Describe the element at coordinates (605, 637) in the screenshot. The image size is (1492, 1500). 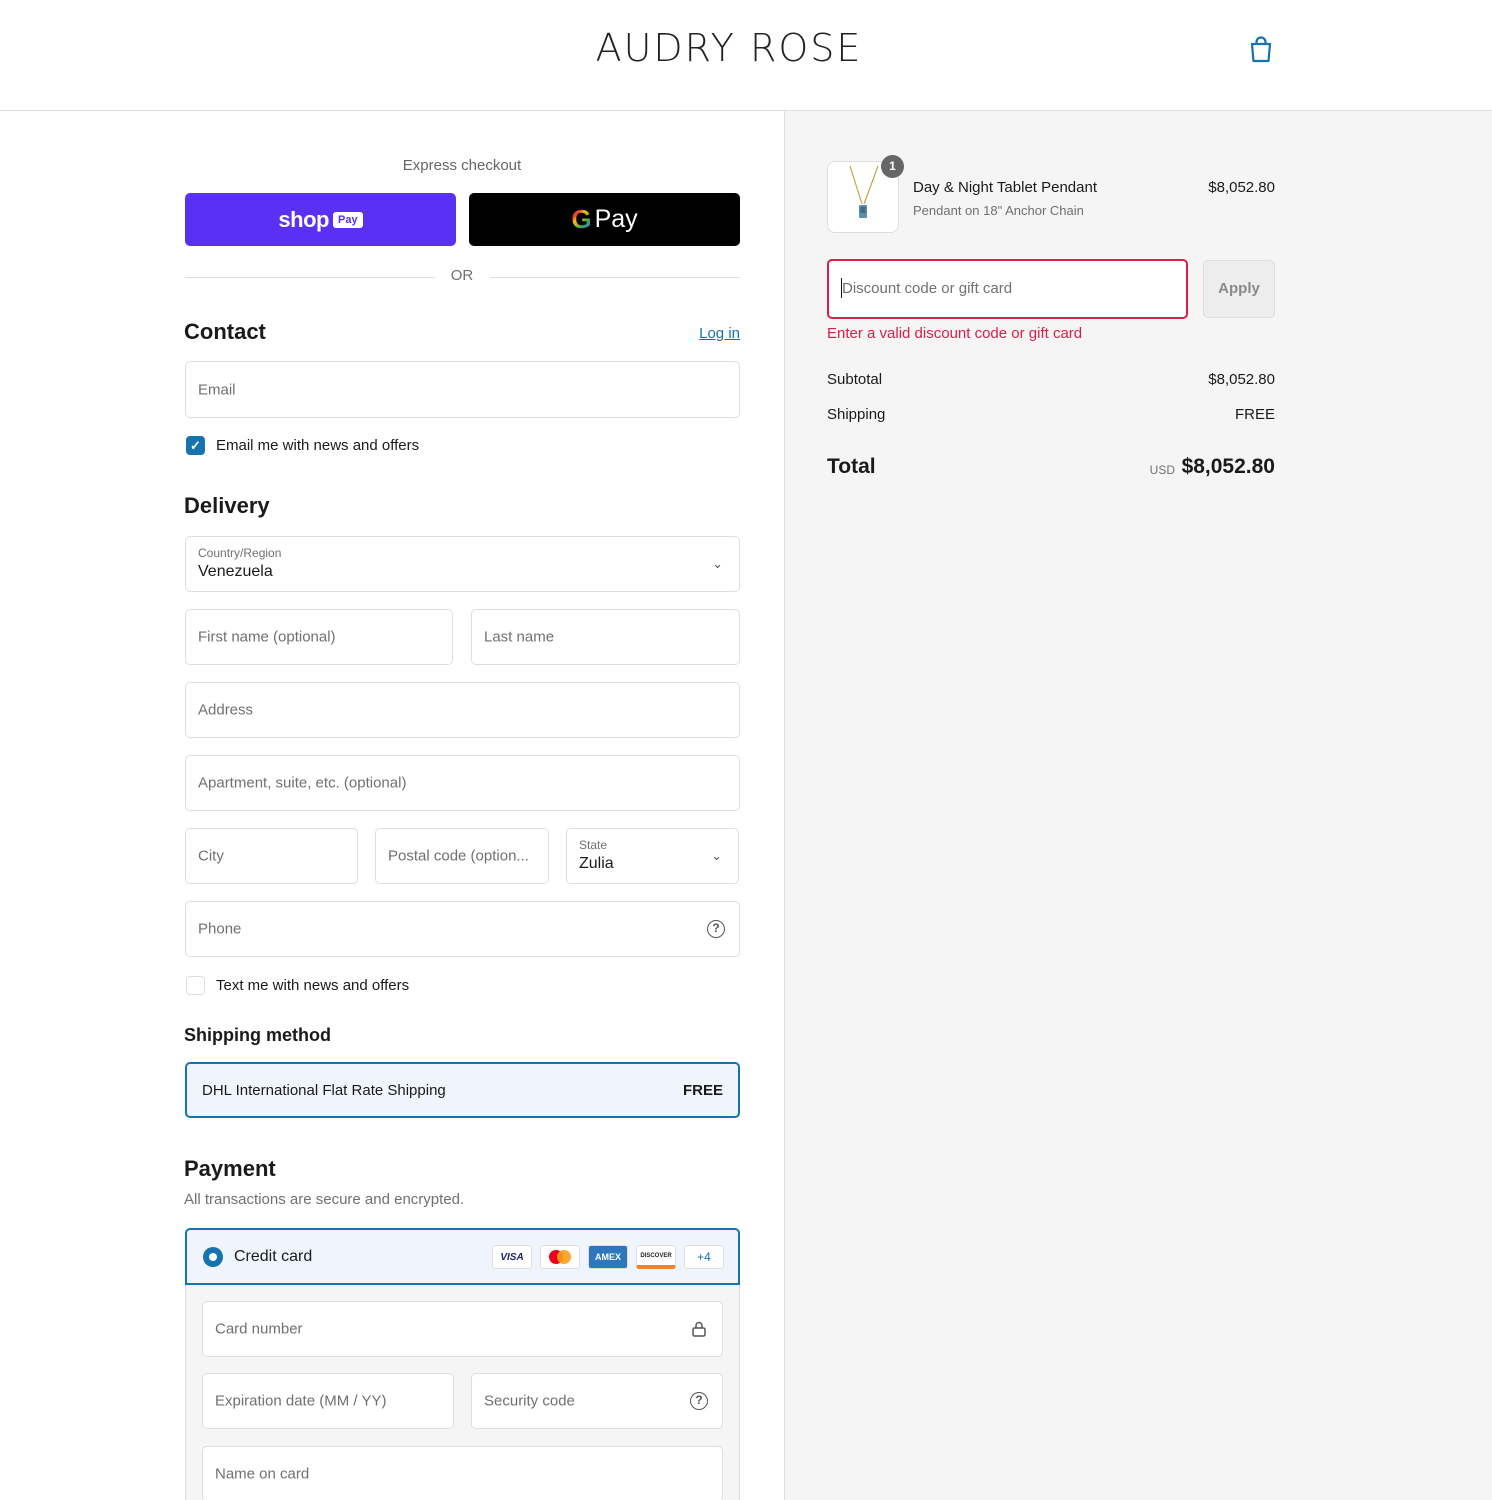
I see `last-name-field: Last name` at that location.